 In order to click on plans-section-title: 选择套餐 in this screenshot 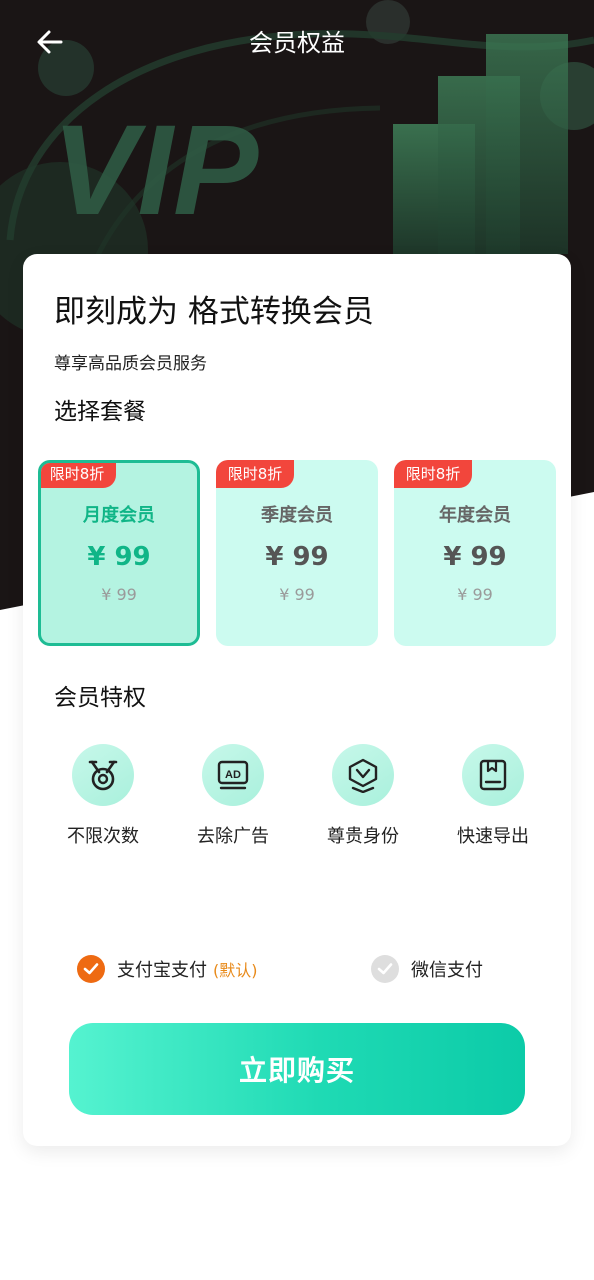, I will do `click(100, 412)`.